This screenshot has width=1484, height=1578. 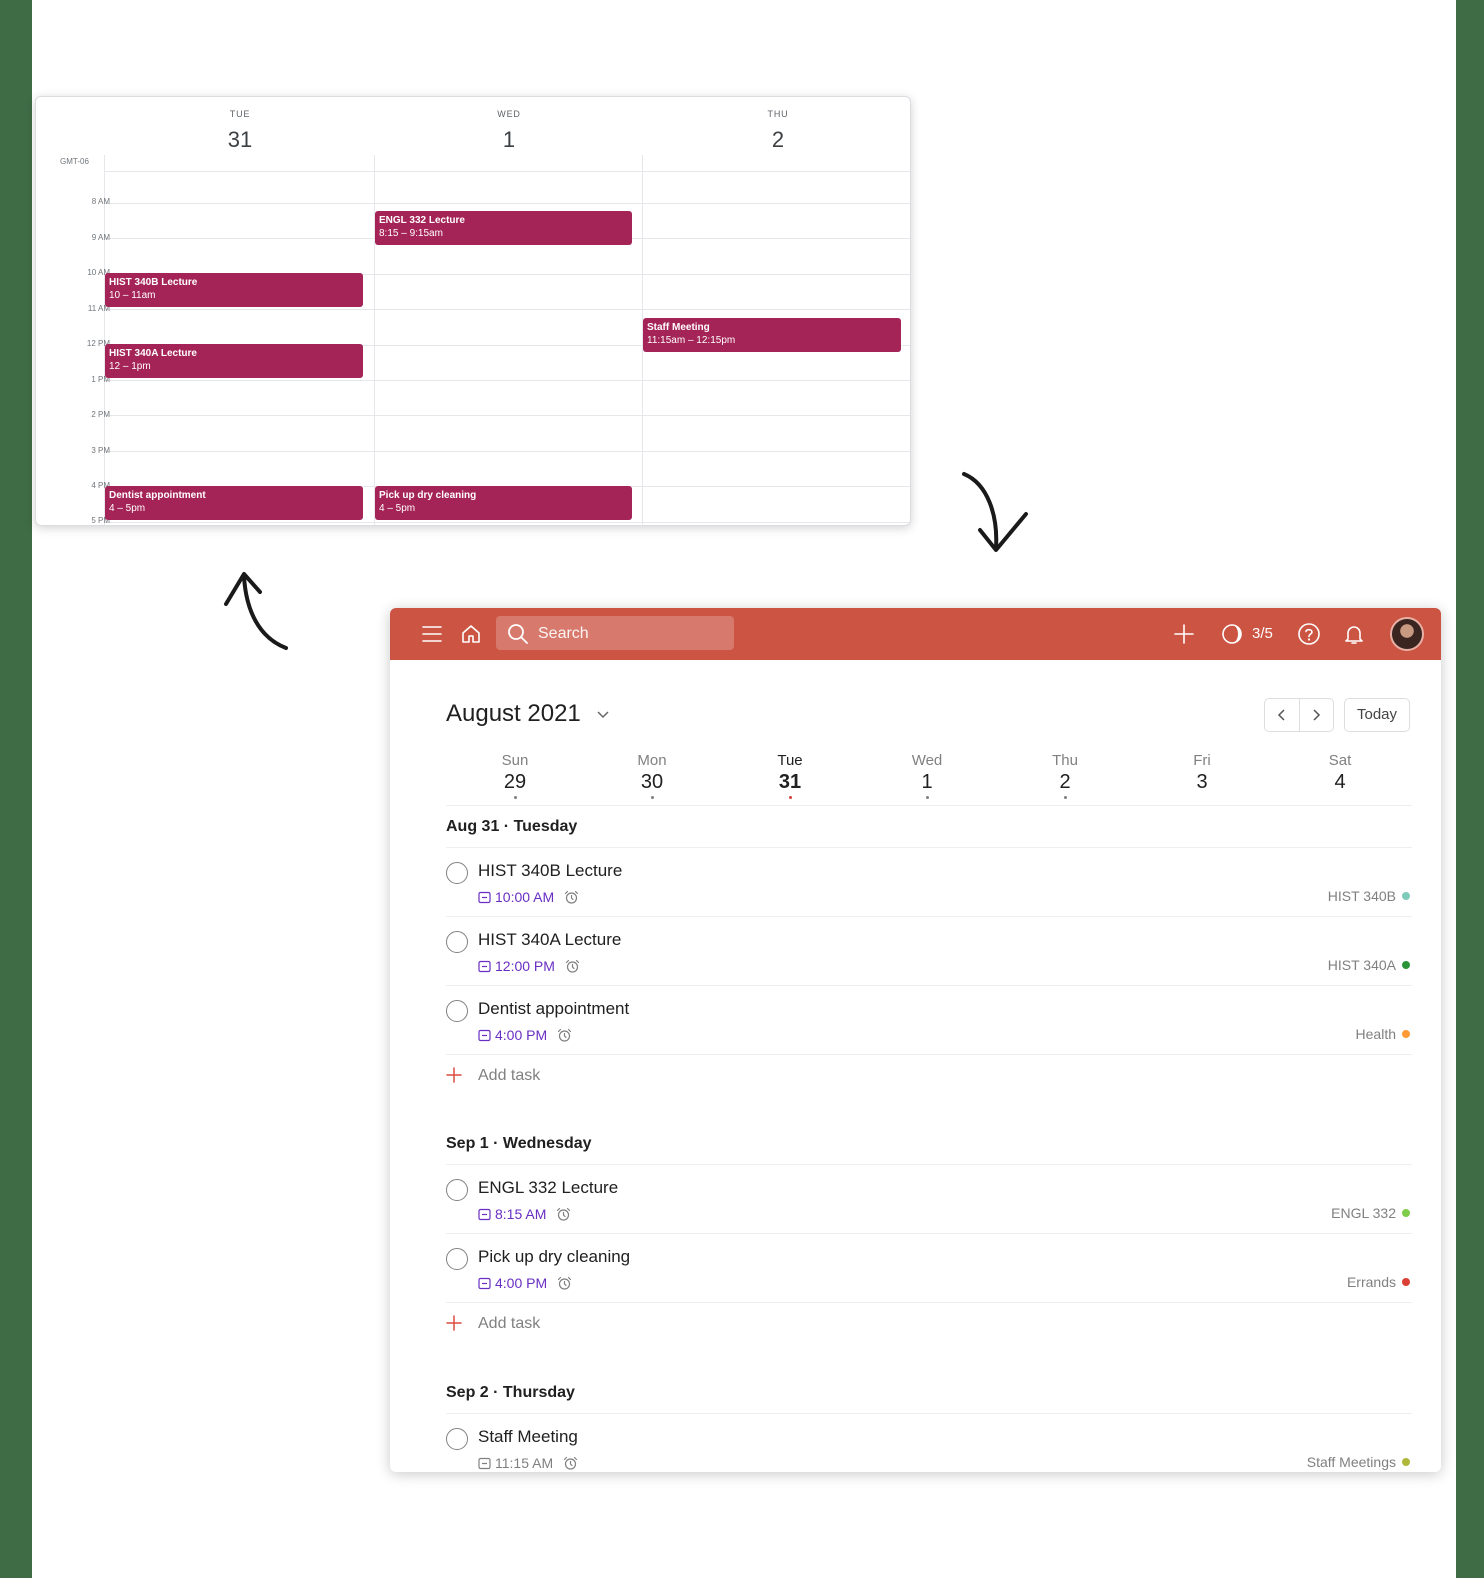 I want to click on task-item: Pick up dry cleaning 4:00 PM Errands, so click(x=929, y=1268).